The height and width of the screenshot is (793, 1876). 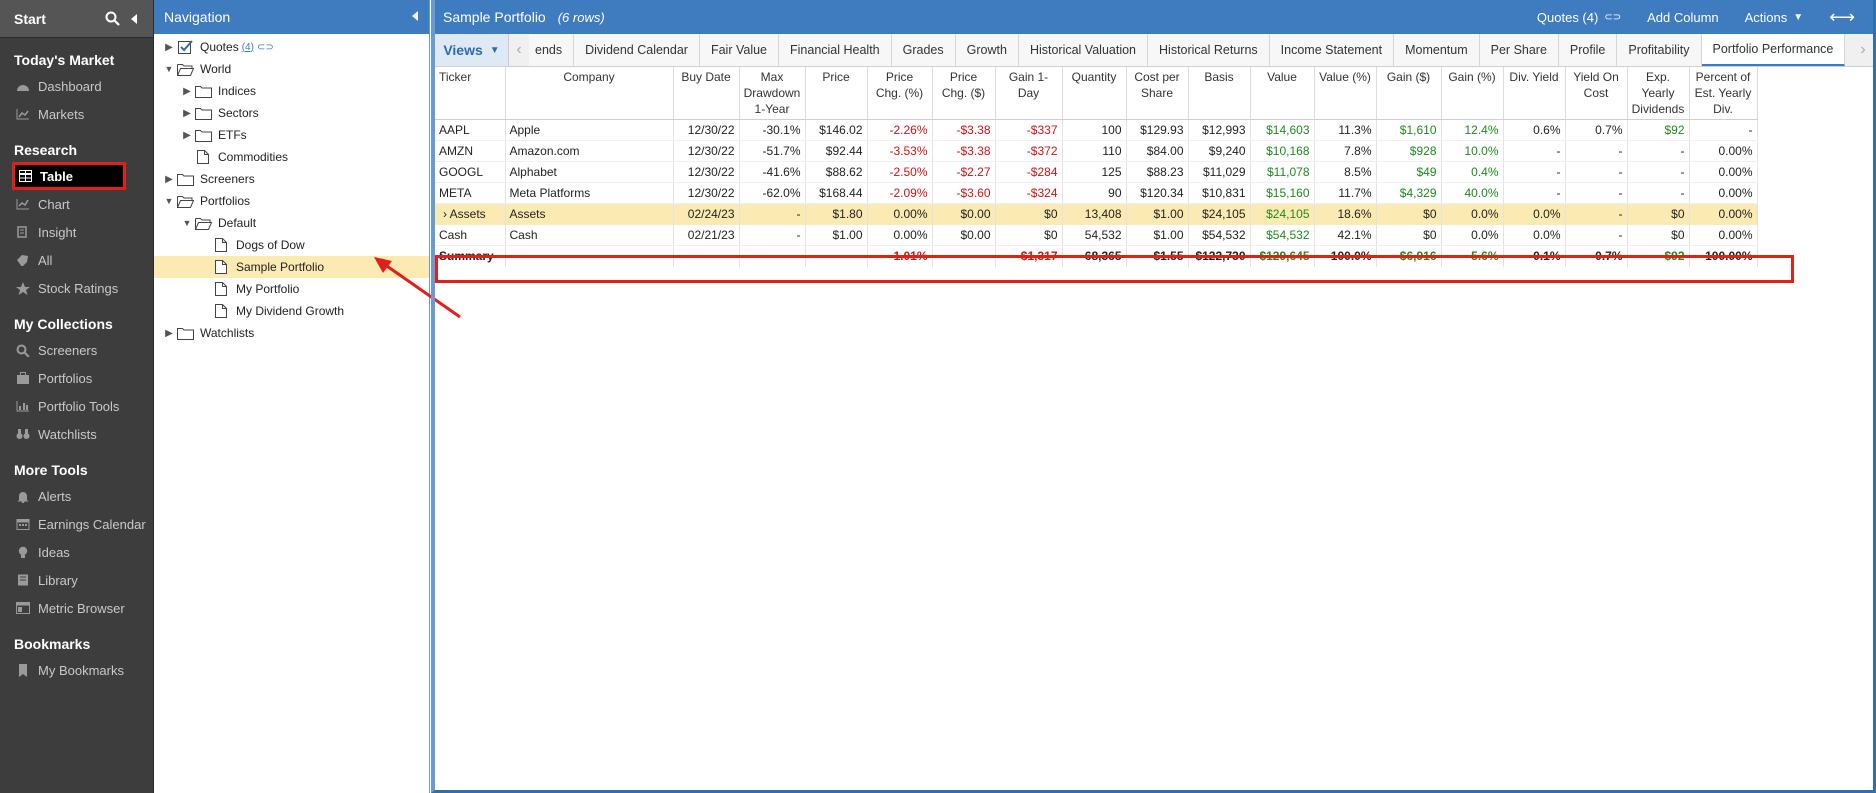 I want to click on tab-momentum: Momentum, so click(x=1437, y=50).